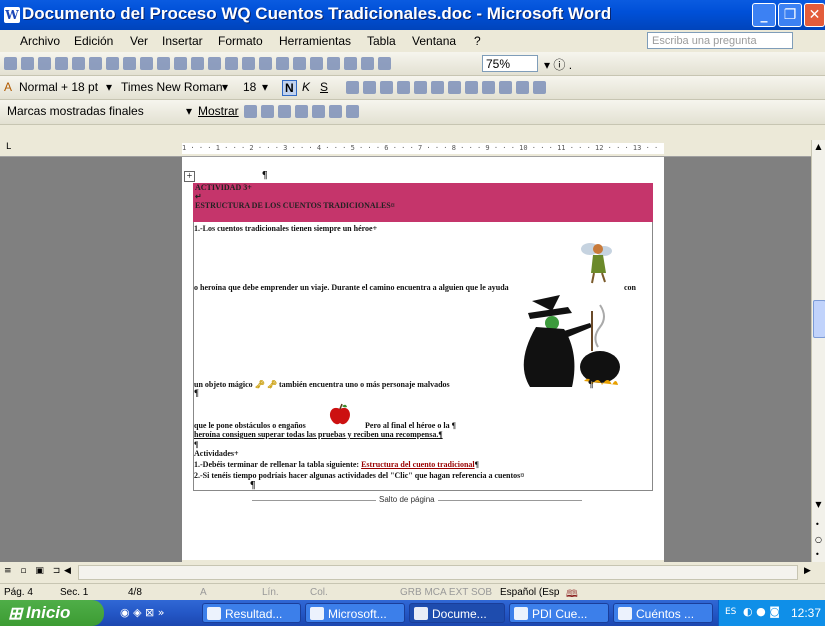 The width and height of the screenshot is (825, 626). What do you see at coordinates (434, 41) in the screenshot?
I see `menu-ventana: Ventana` at bounding box center [434, 41].